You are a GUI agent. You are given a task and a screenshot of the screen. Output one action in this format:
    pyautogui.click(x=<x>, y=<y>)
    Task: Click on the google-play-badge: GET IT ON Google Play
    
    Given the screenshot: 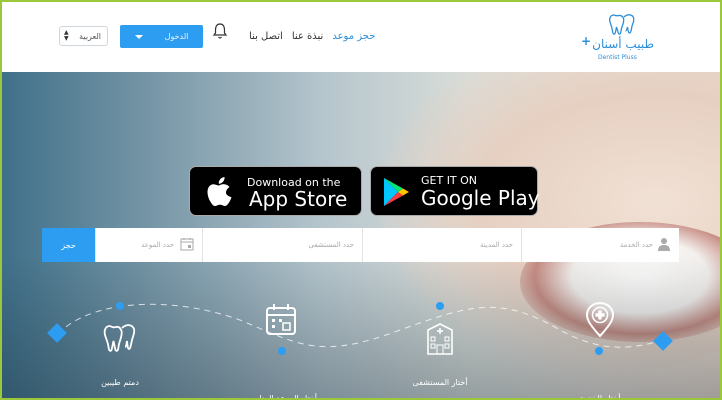 What is the action you would take?
    pyautogui.click(x=455, y=191)
    